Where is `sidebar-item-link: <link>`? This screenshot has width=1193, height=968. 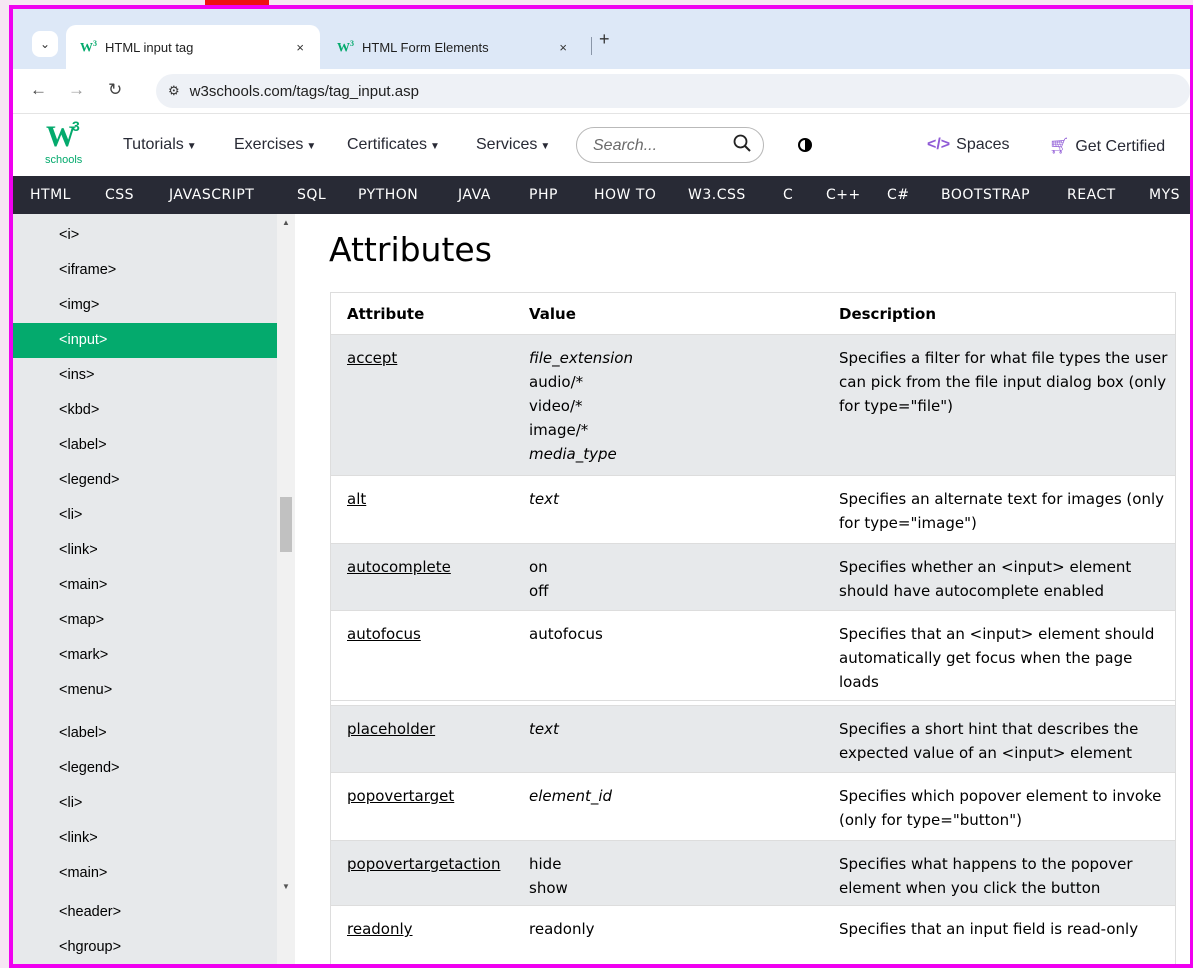 sidebar-item-link: <link> is located at coordinates (145, 550).